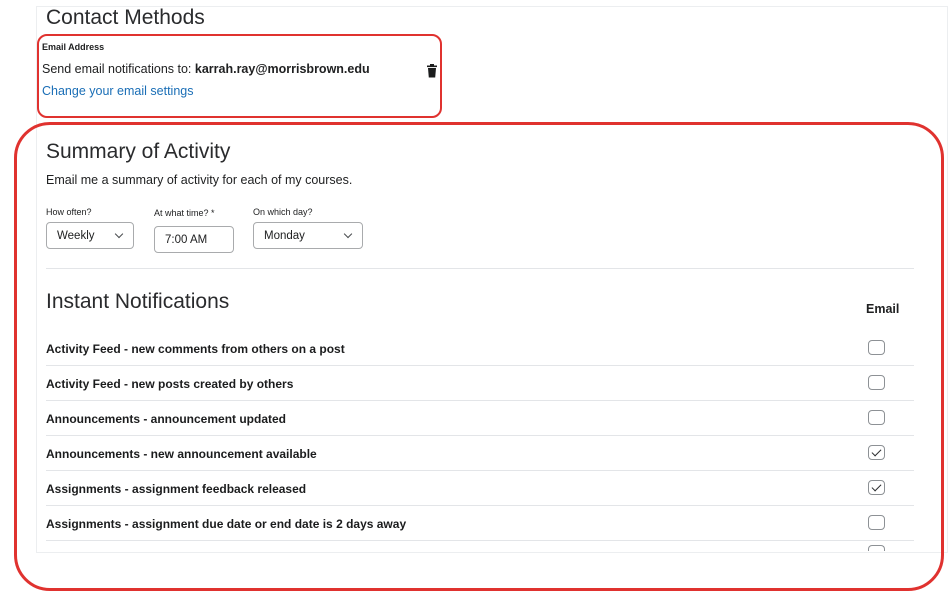 This screenshot has width=948, height=592. What do you see at coordinates (876, 548) in the screenshot?
I see `checkbox-partial` at bounding box center [876, 548].